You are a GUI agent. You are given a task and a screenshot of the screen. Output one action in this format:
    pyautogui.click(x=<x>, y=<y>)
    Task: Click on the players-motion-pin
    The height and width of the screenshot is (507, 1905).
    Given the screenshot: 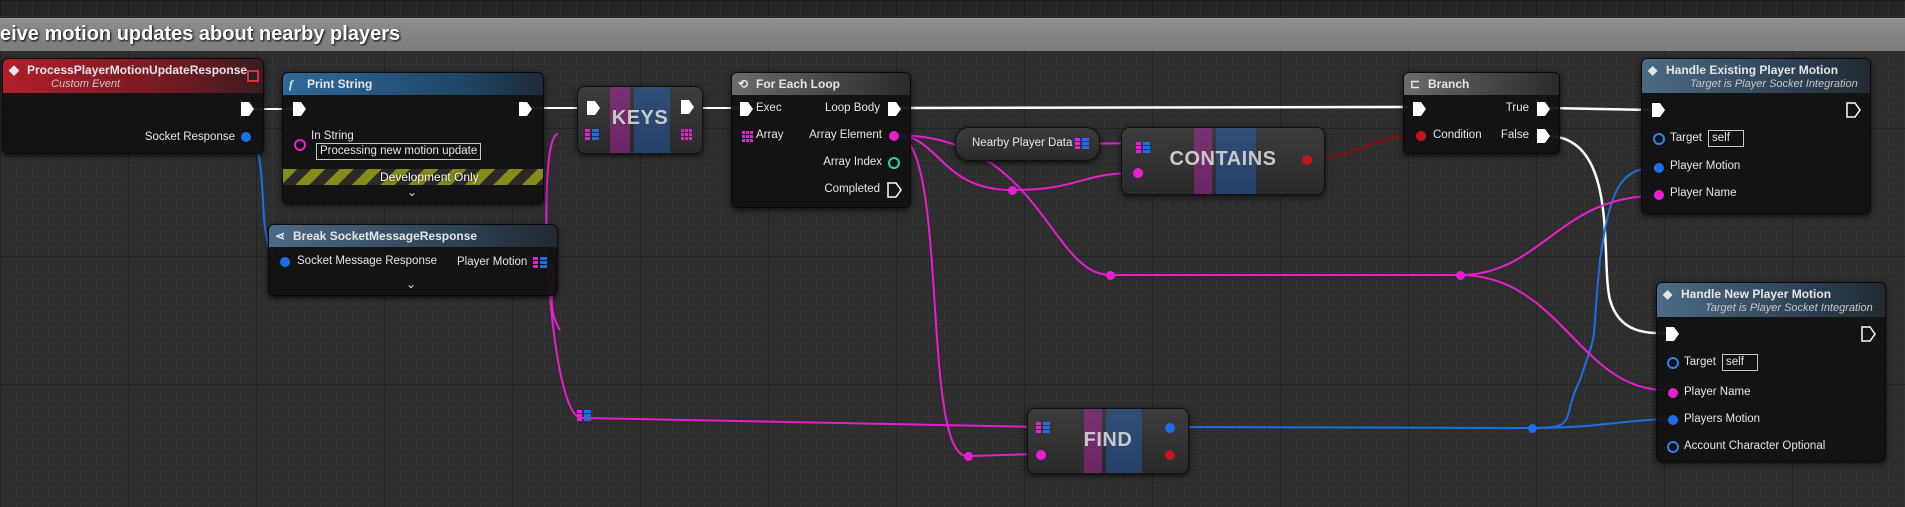 What is the action you would take?
    pyautogui.click(x=1673, y=420)
    